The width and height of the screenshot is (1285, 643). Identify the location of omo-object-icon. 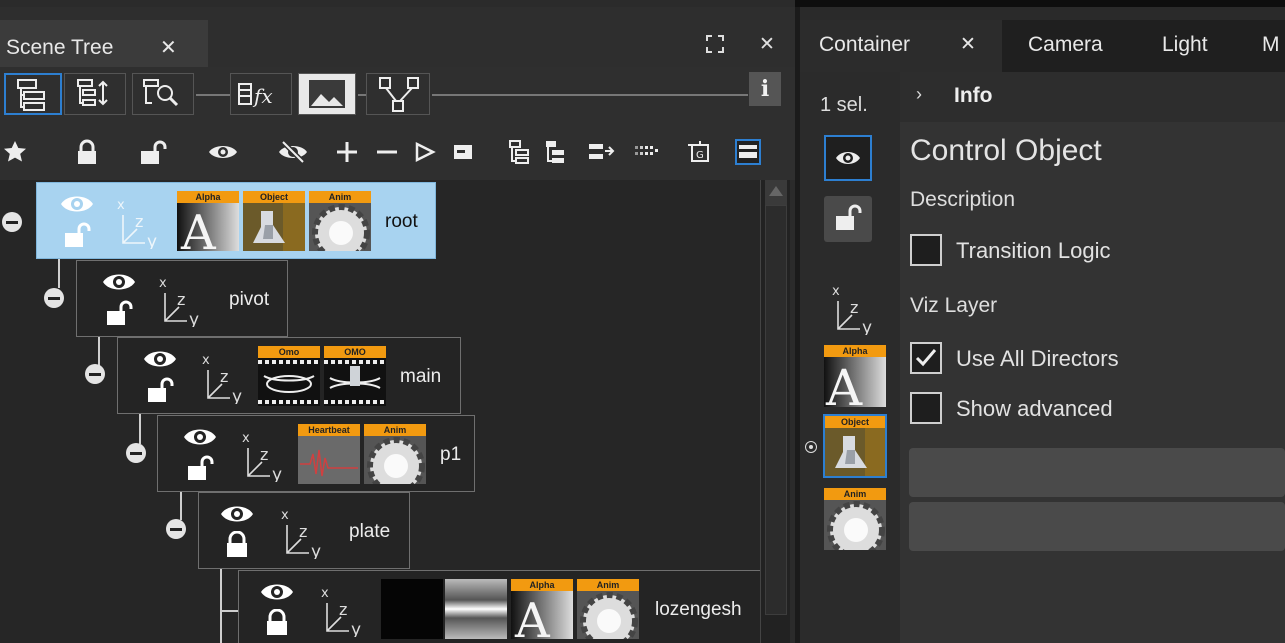
(355, 382).